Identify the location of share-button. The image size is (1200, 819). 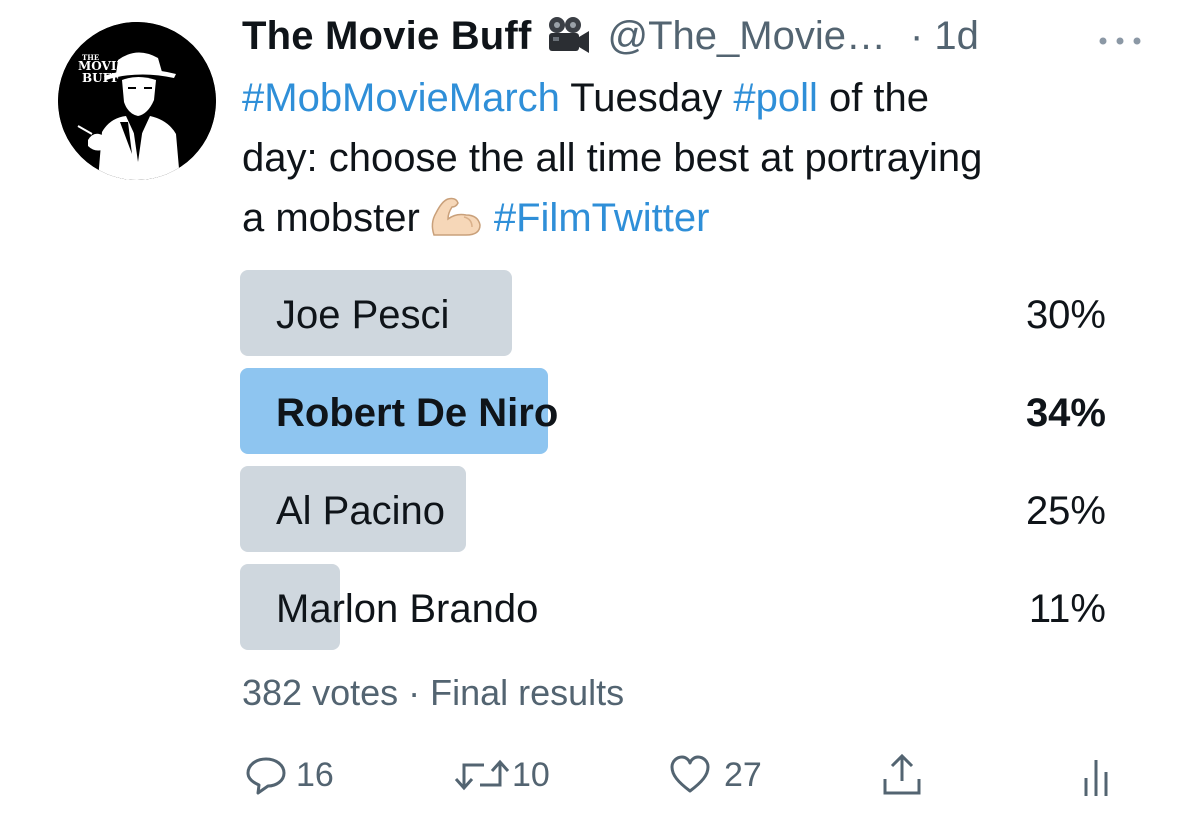
(902, 775).